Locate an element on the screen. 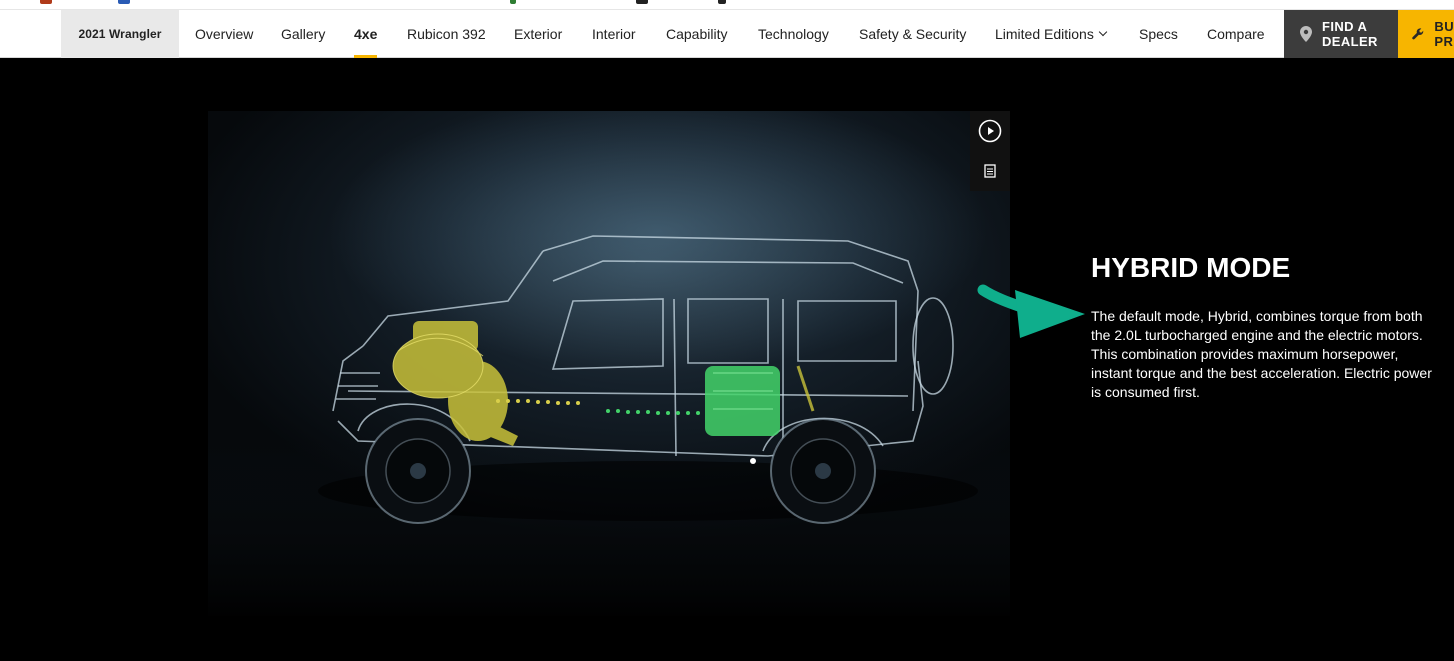 Image resolution: width=1454 pixels, height=661 pixels. nav-item-rubicon-392: Rubicon 392 is located at coordinates (446, 34).